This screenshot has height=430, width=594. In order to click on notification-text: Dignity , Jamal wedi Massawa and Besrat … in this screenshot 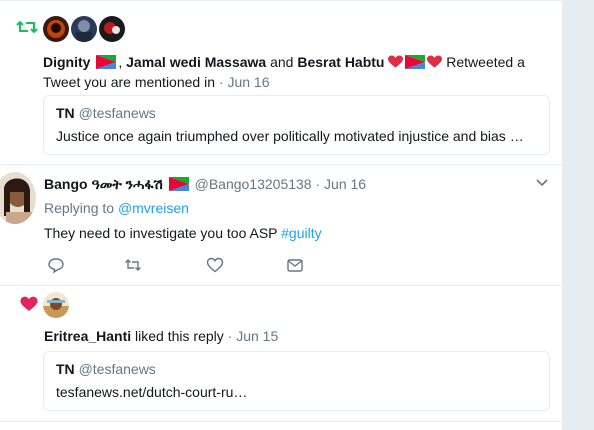, I will do `click(284, 72)`.